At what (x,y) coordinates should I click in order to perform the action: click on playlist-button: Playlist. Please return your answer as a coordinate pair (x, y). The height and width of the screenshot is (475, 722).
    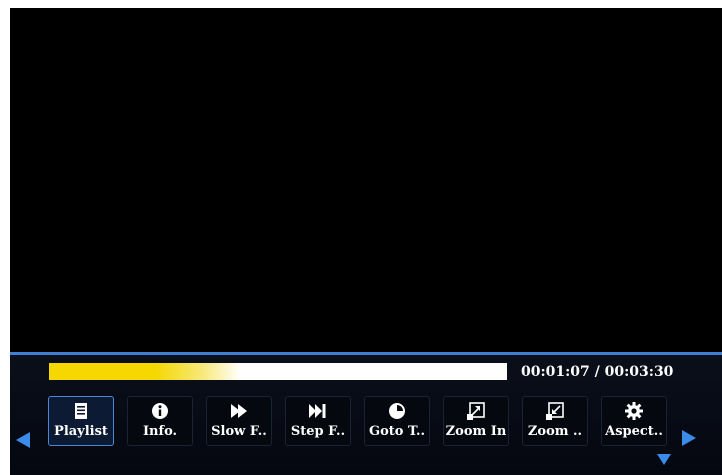
    Looking at the image, I should click on (81, 421).